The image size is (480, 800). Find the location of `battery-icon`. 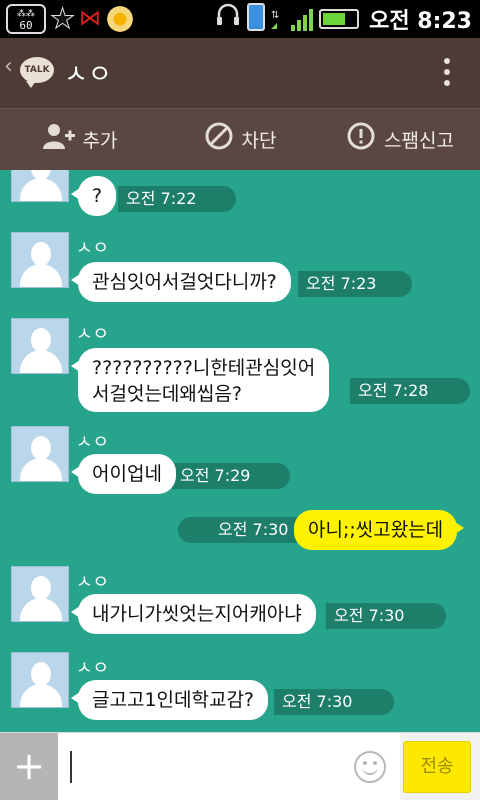

battery-icon is located at coordinates (339, 19).